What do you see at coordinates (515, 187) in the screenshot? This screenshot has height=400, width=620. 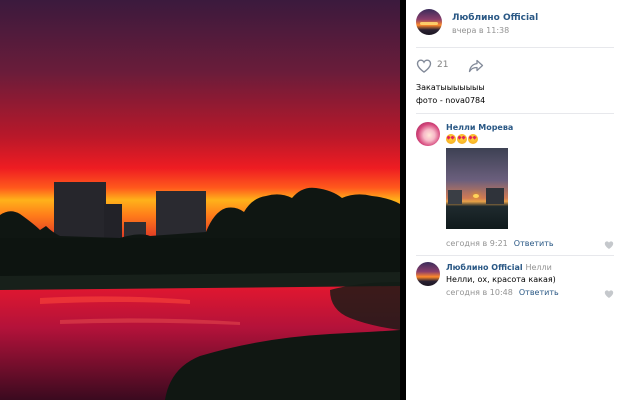 I see `comment: Нелли Морева сегодня в 9:21 Ответить` at bounding box center [515, 187].